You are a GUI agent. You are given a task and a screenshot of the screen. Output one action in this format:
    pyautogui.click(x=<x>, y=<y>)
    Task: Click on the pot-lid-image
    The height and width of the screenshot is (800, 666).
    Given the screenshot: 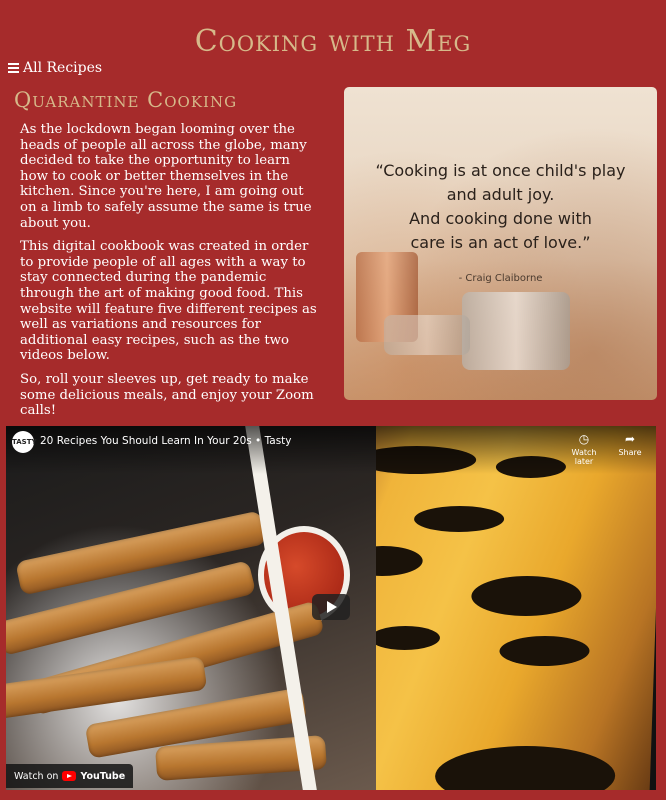 What is the action you would take?
    pyautogui.click(x=427, y=335)
    